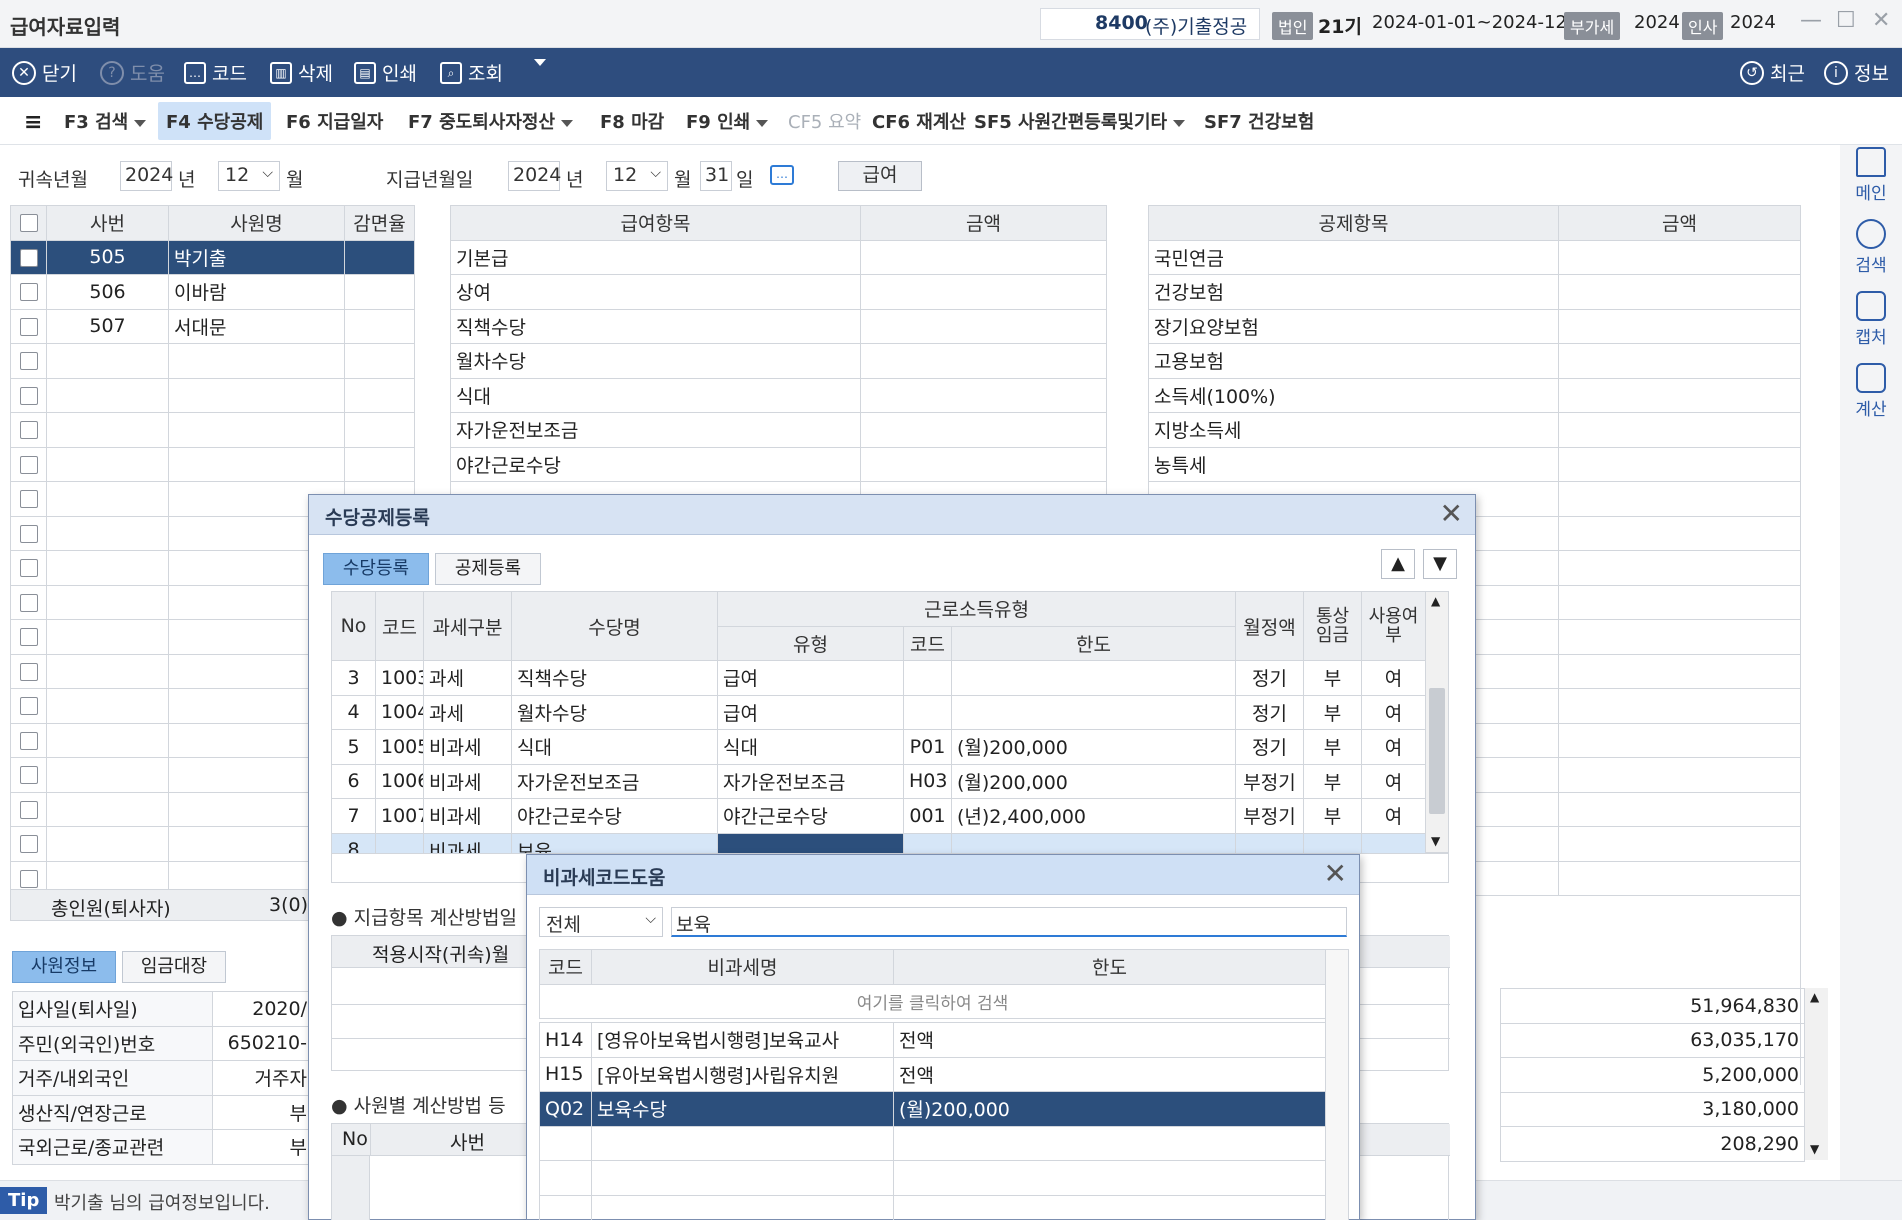  Describe the element at coordinates (632, 121) in the screenshot. I see `f8-close: F8 마감` at that location.